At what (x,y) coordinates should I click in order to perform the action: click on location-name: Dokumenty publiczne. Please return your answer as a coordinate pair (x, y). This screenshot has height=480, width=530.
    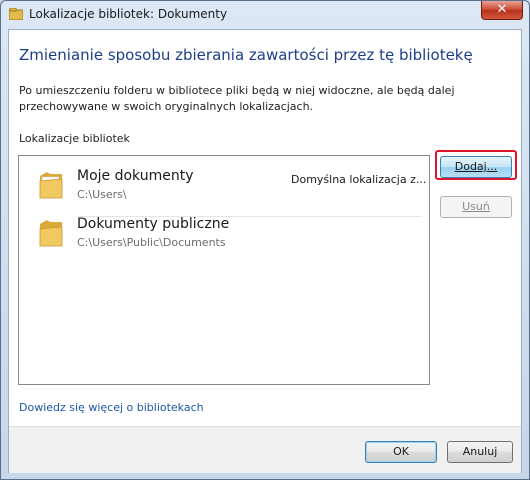
    Looking at the image, I should click on (153, 224).